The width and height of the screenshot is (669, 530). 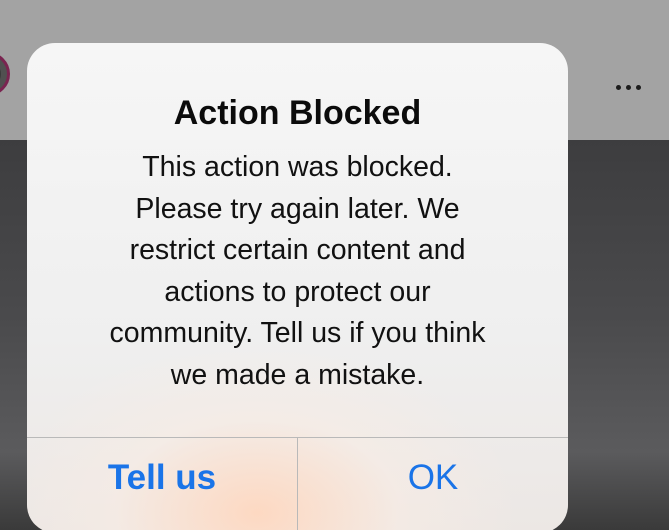 I want to click on tell-us-button-label: Tell us, so click(x=162, y=477).